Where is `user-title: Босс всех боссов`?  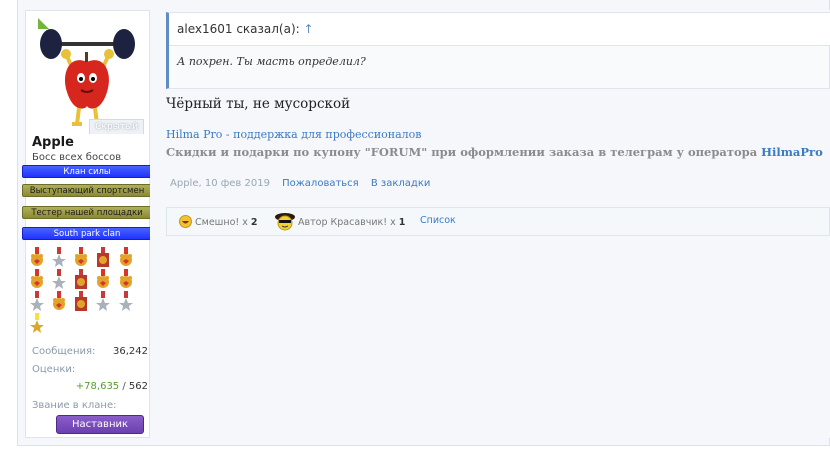
user-title: Босс всех боссов is located at coordinates (77, 157).